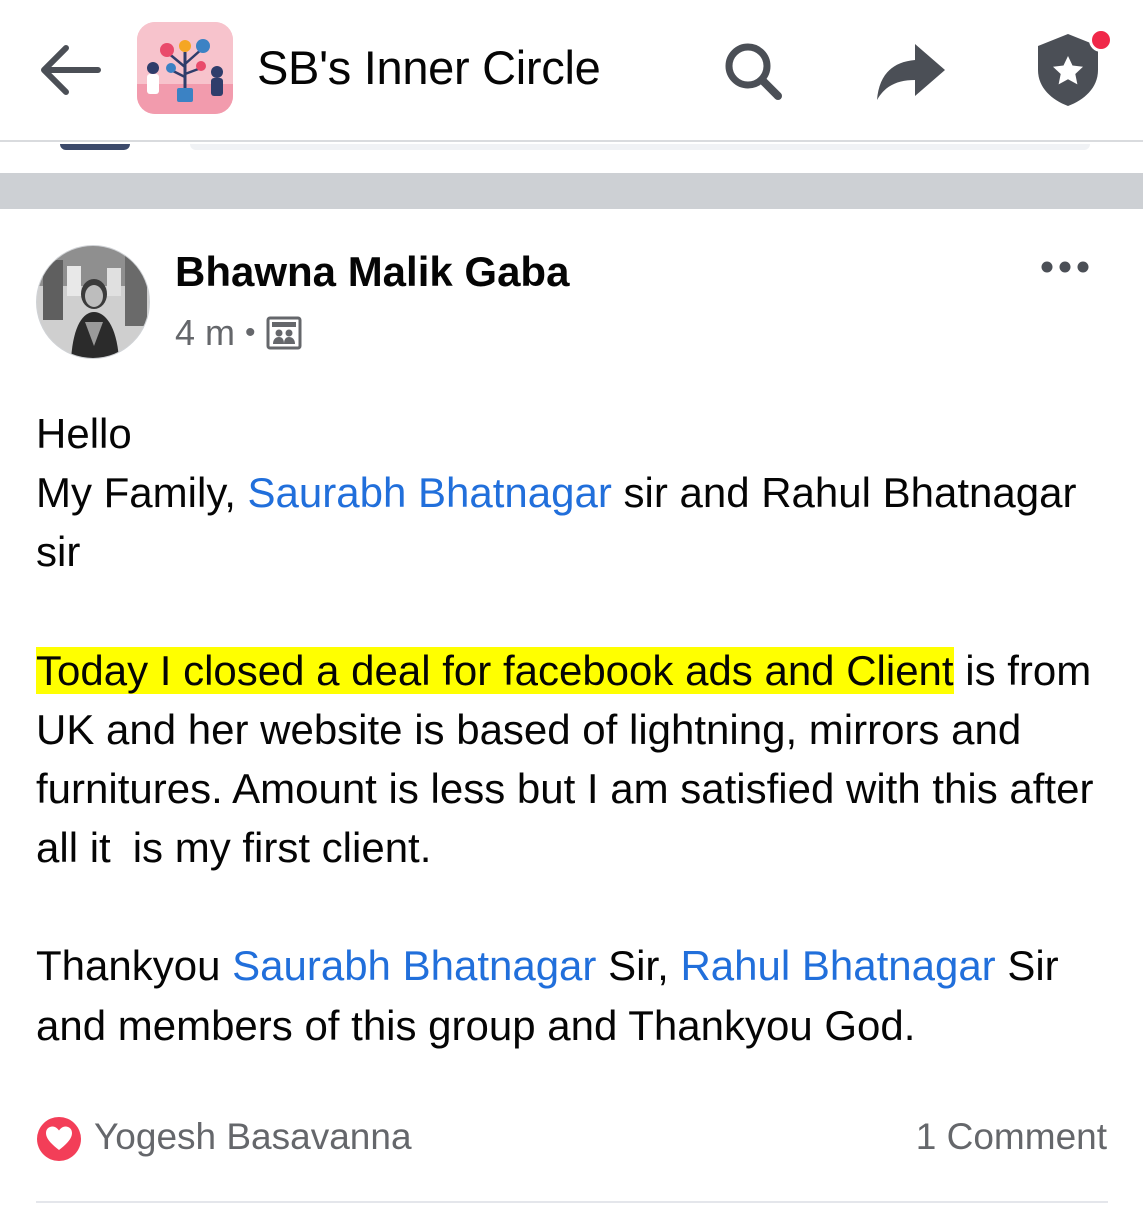 This screenshot has height=1210, width=1143. I want to click on group-title: SB's Inner Circle, so click(429, 67).